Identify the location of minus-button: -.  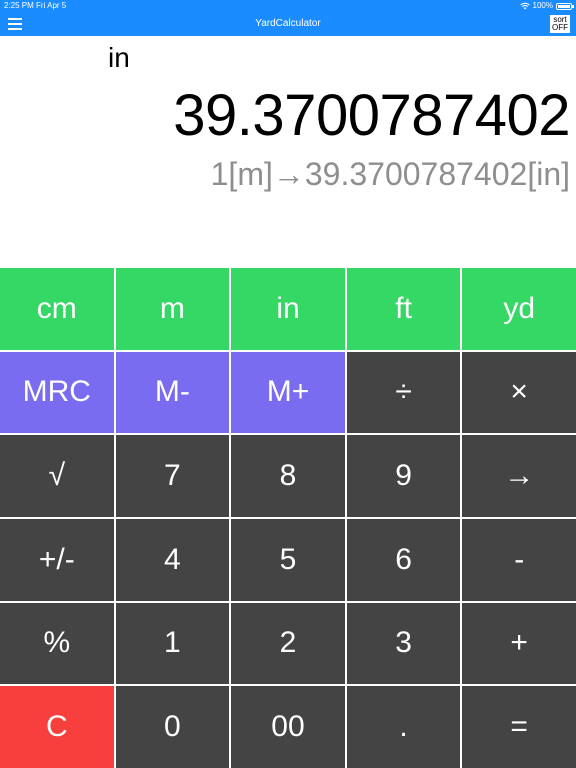
(519, 559).